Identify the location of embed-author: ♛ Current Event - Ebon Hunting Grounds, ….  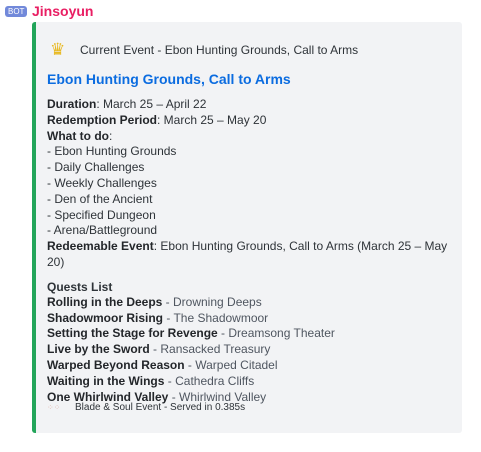
(204, 50).